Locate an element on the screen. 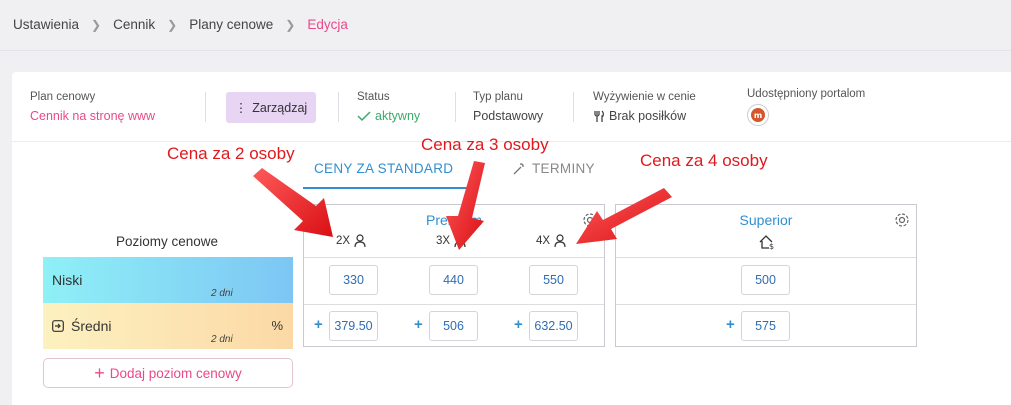 The width and height of the screenshot is (1011, 405). annotation-4-persons: Cena za 4 osoby is located at coordinates (704, 160).